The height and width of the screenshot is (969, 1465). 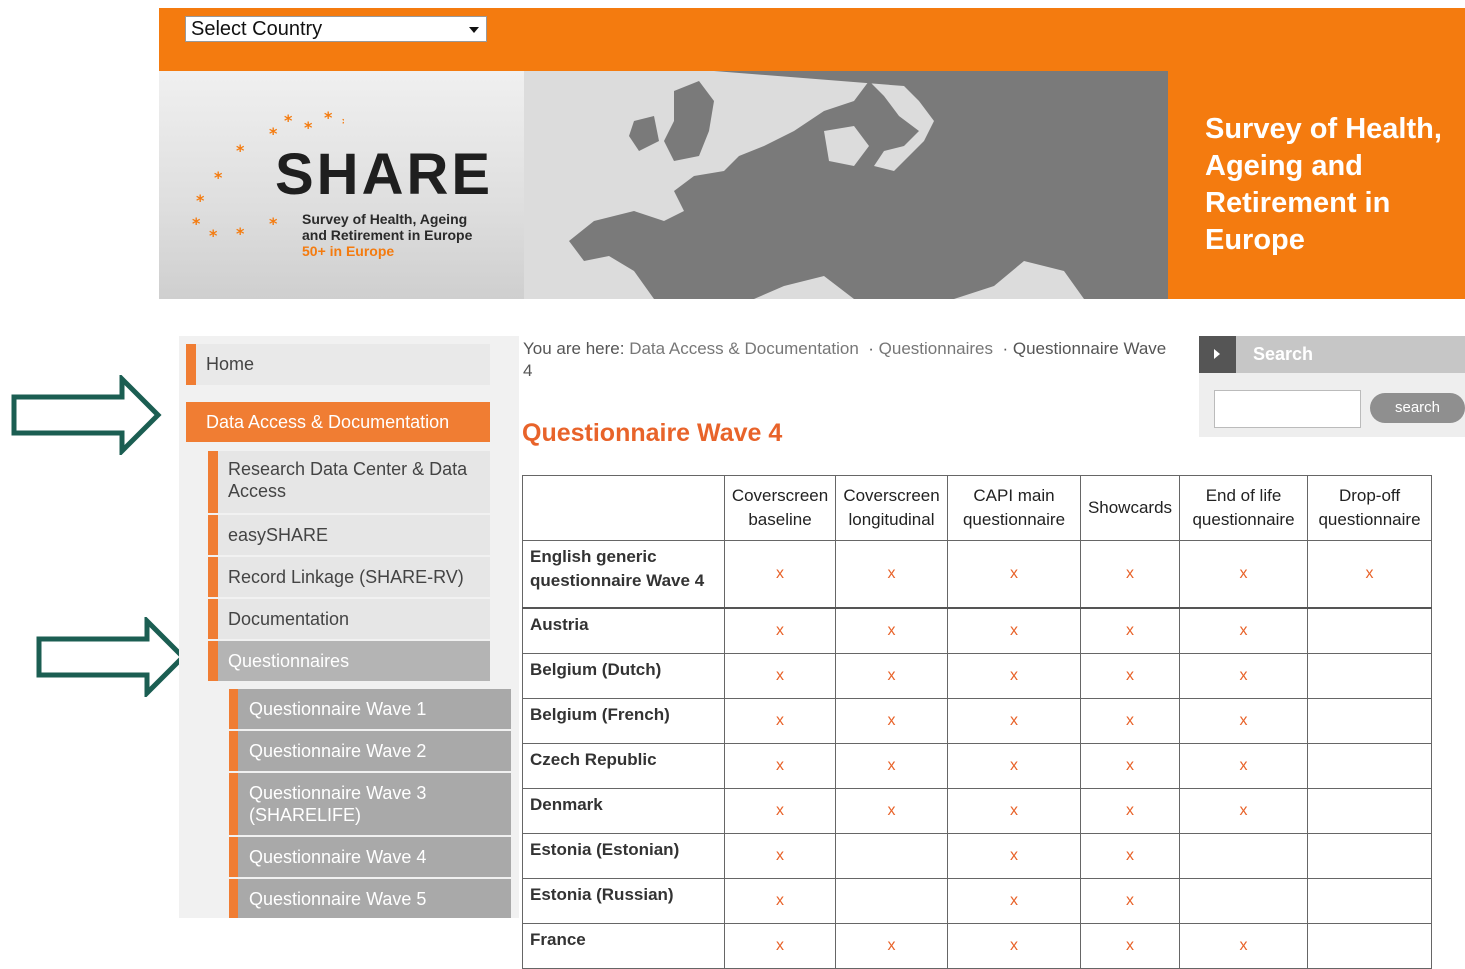 I want to click on sidebar-item-questionnaire-wave-1: Questionnaire Wave 1, so click(x=370, y=709).